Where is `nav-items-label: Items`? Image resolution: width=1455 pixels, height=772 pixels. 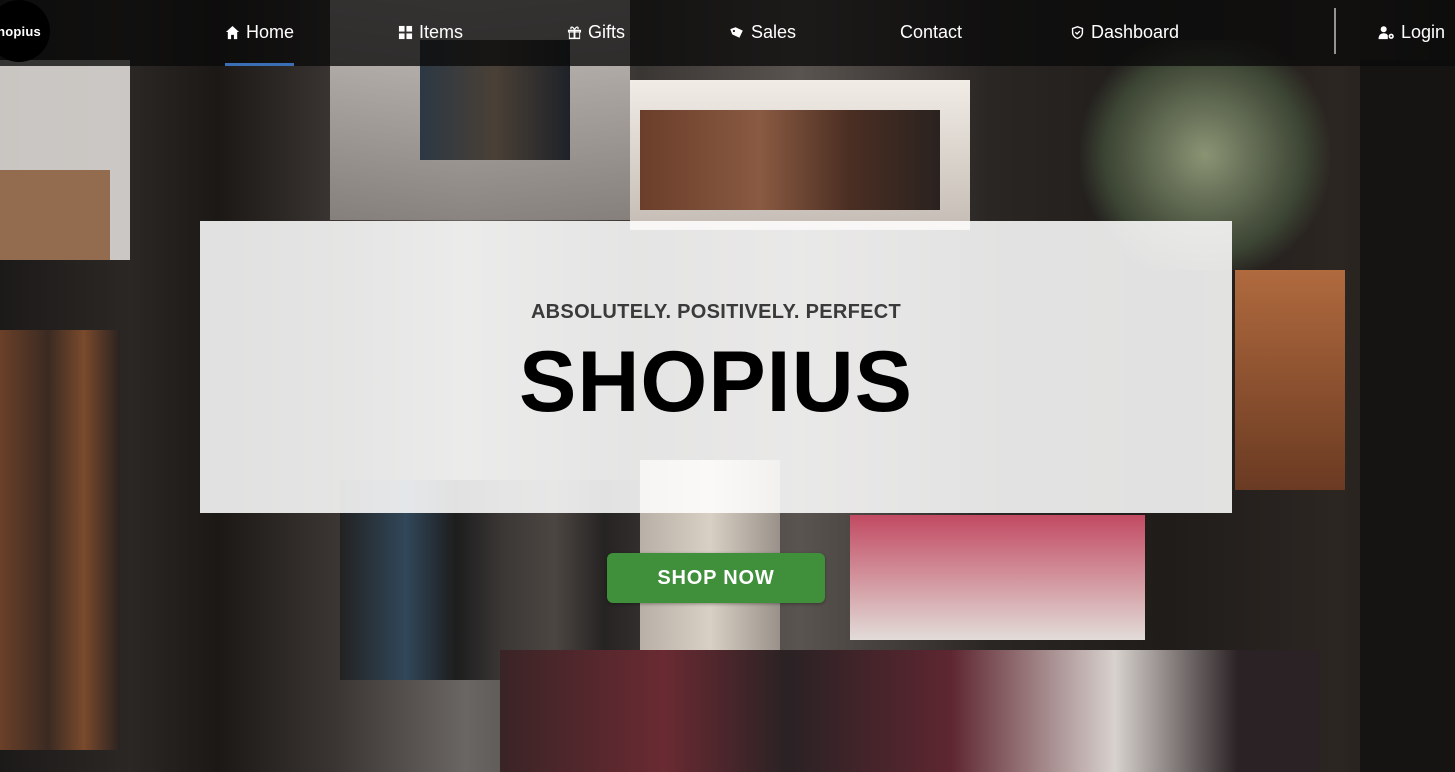
nav-items-label: Items is located at coordinates (441, 31).